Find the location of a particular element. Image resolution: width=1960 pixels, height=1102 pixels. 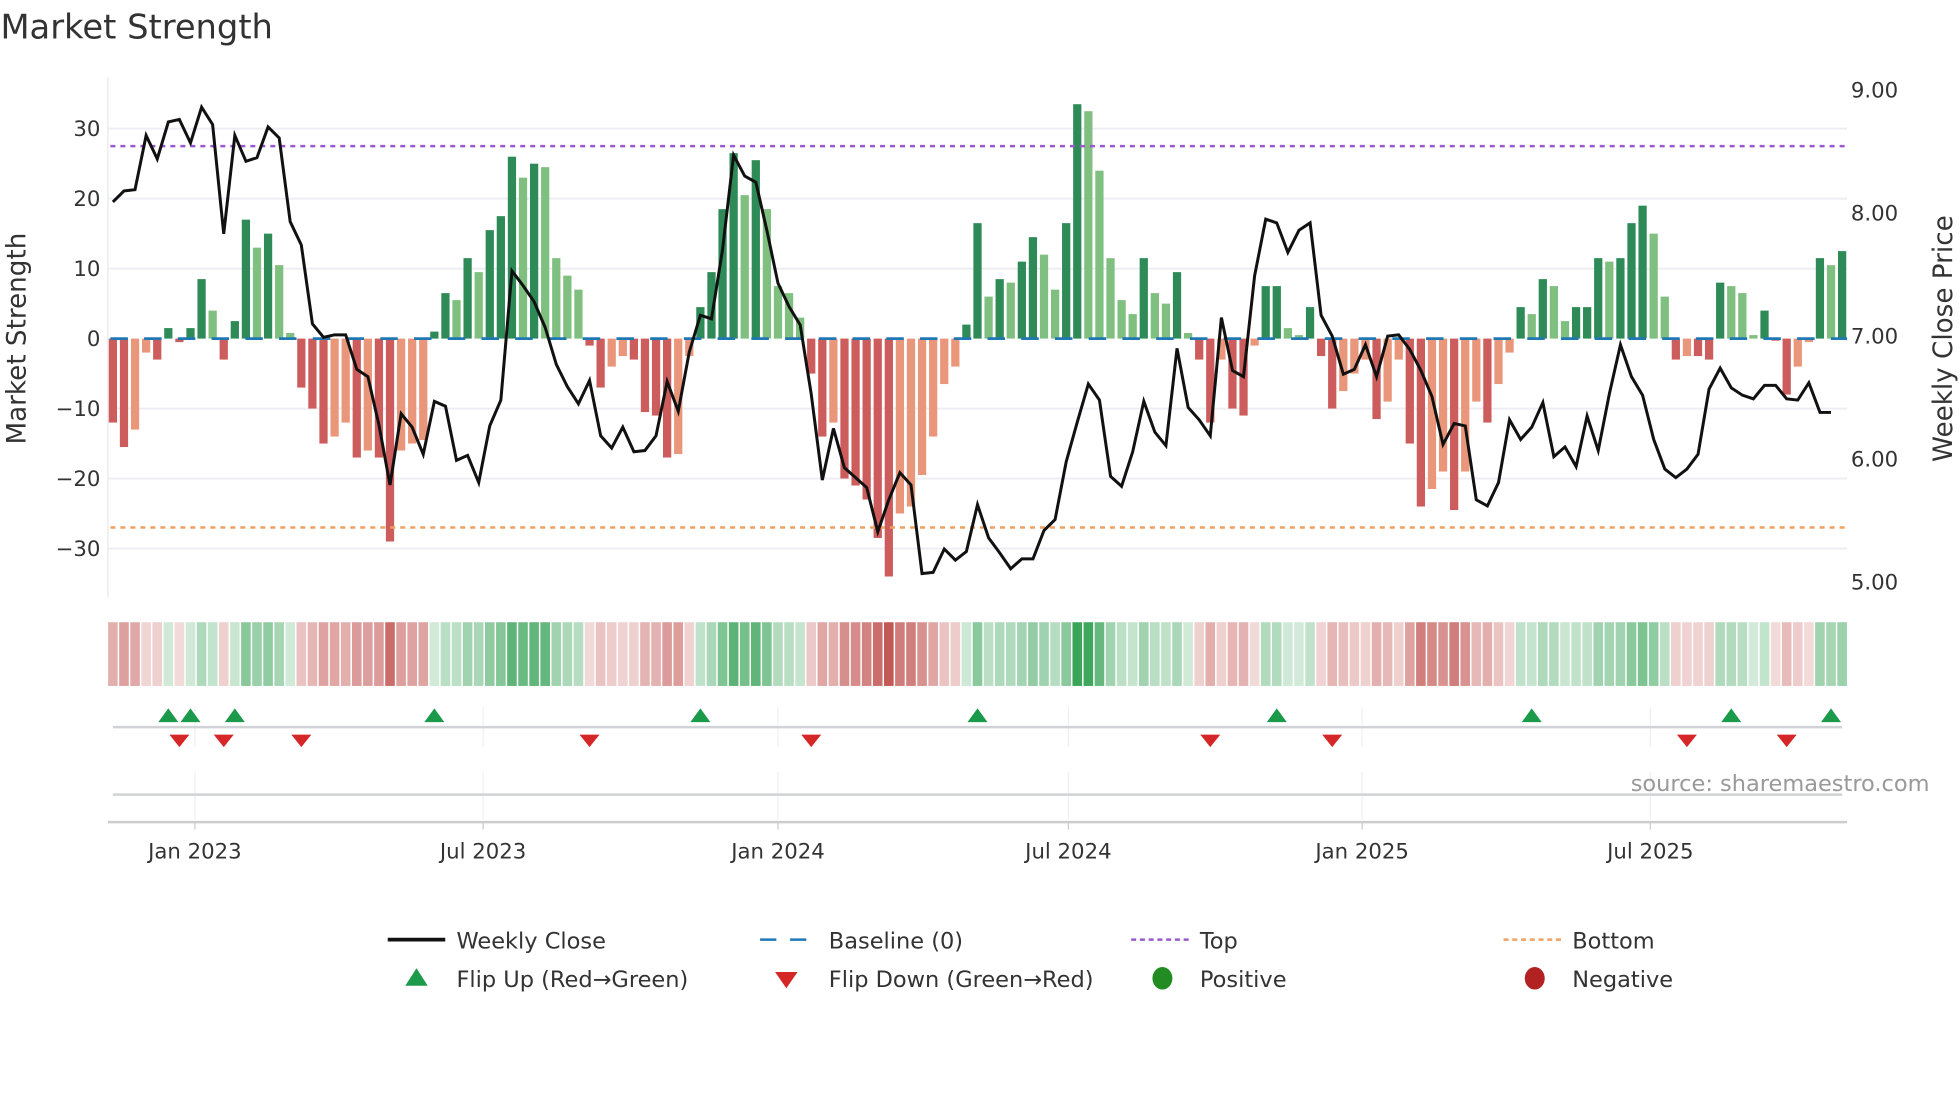

right-y-tick-label: 8.00 is located at coordinates (1874, 214).